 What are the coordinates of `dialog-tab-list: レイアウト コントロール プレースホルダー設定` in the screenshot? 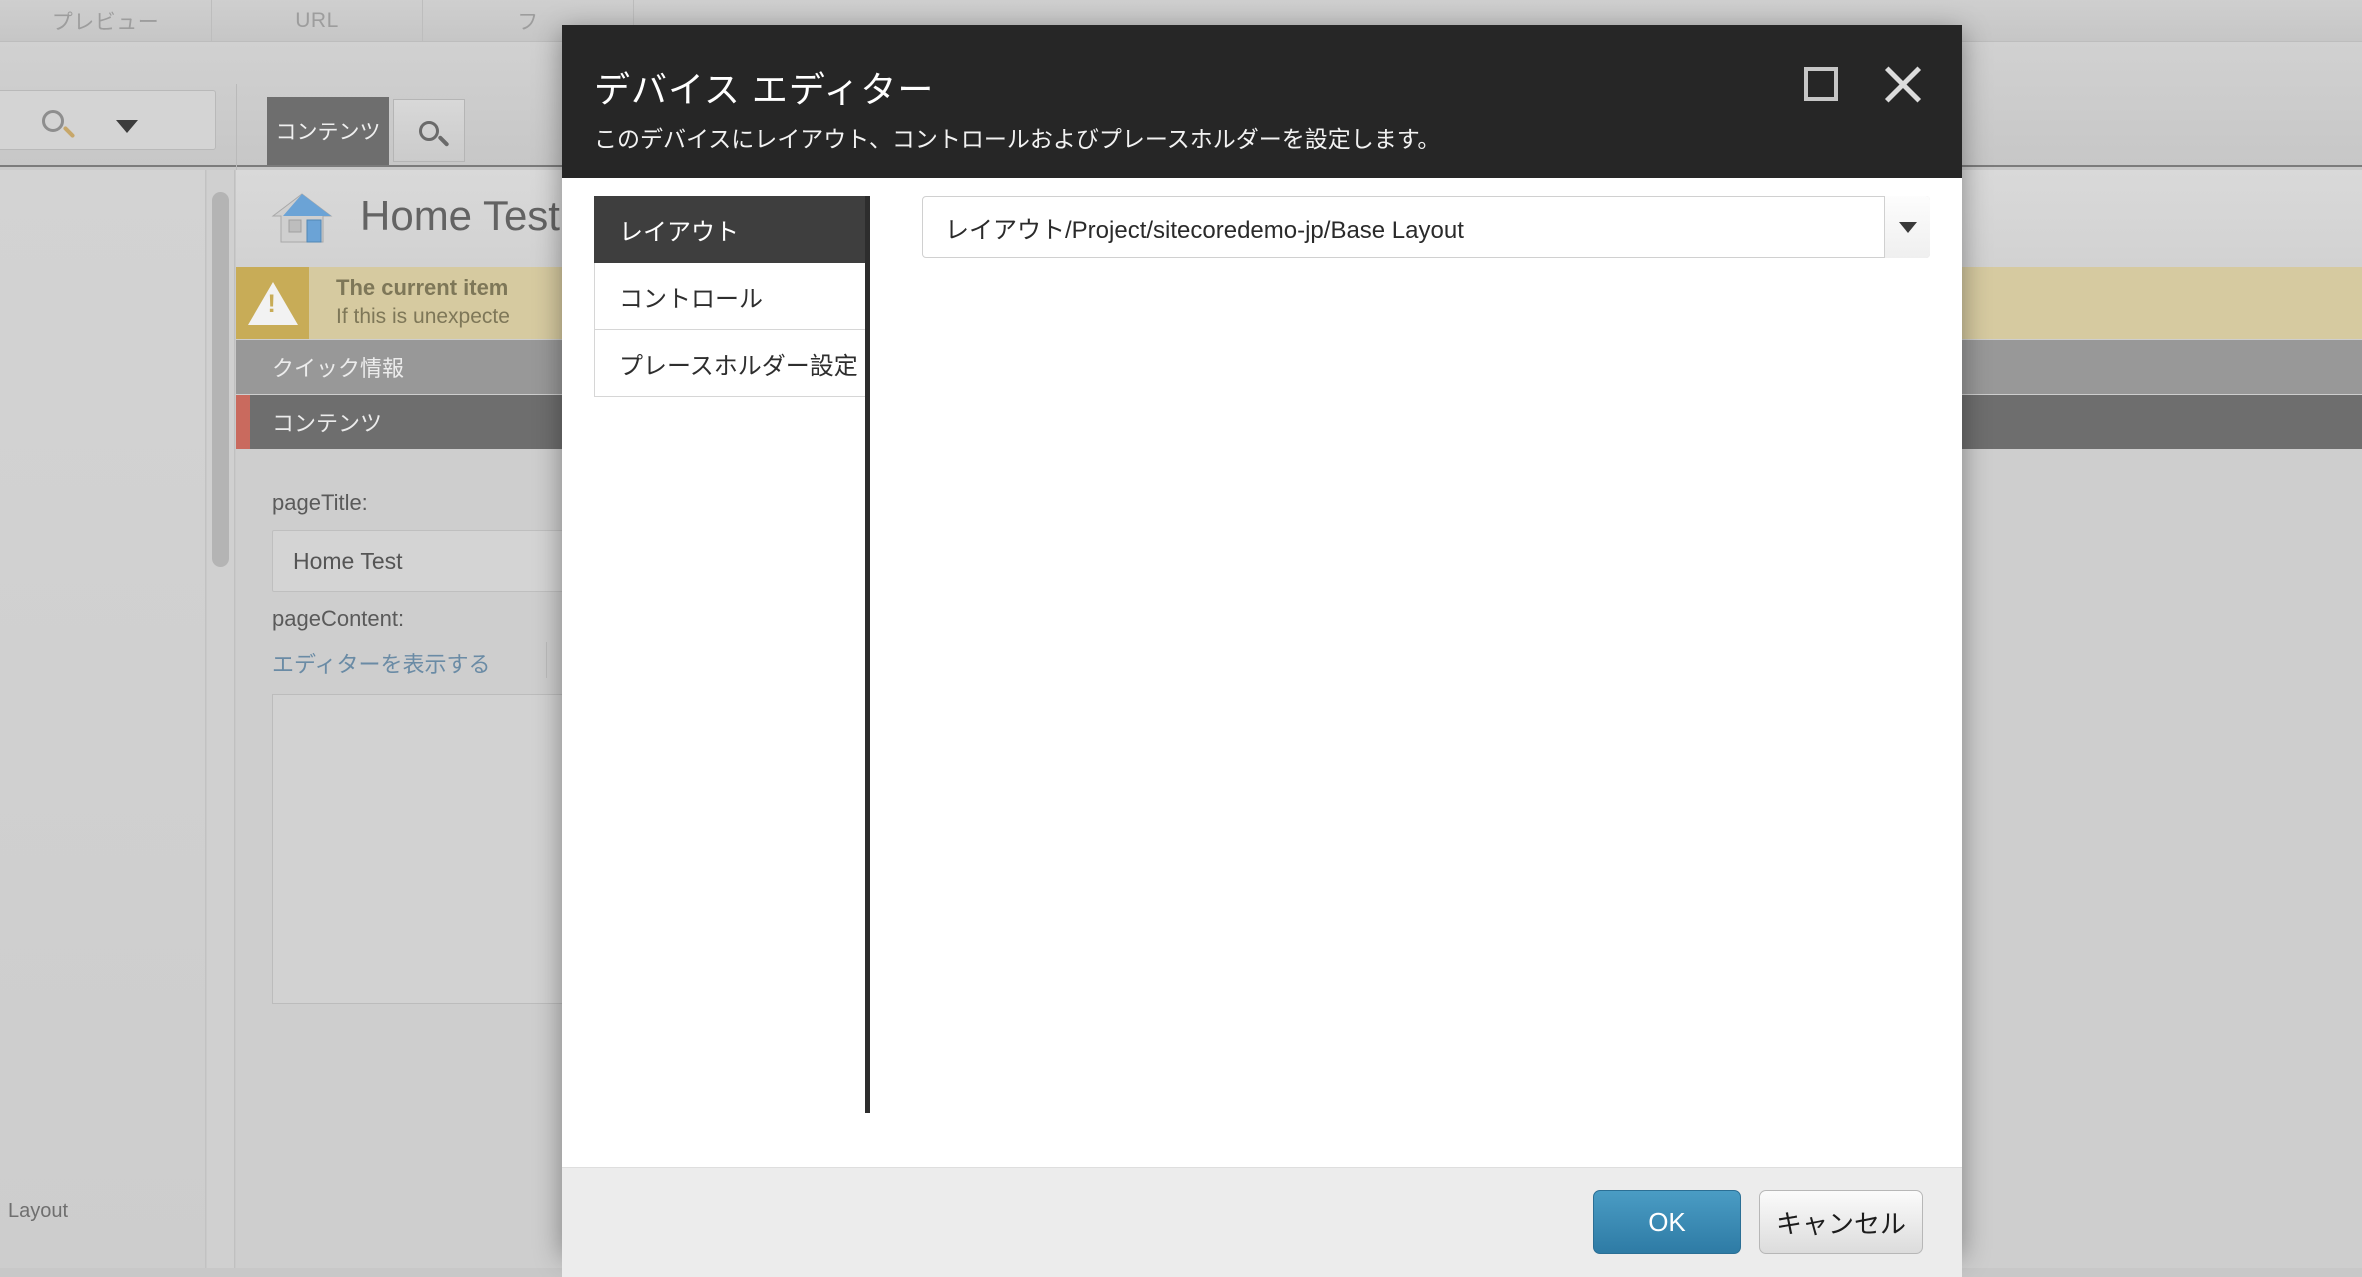 It's located at (730, 296).